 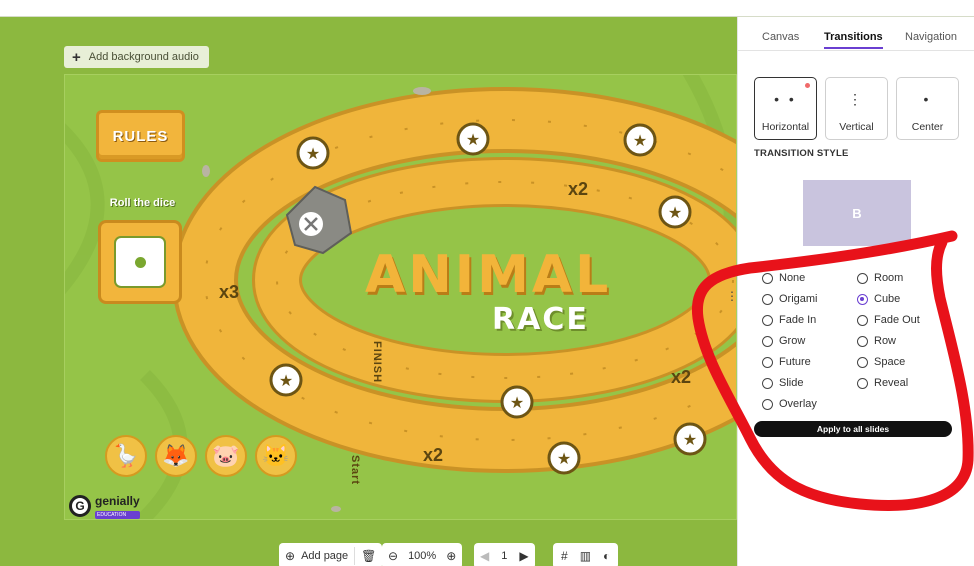 What do you see at coordinates (931, 37) in the screenshot?
I see `tab-navigation: Navigation` at bounding box center [931, 37].